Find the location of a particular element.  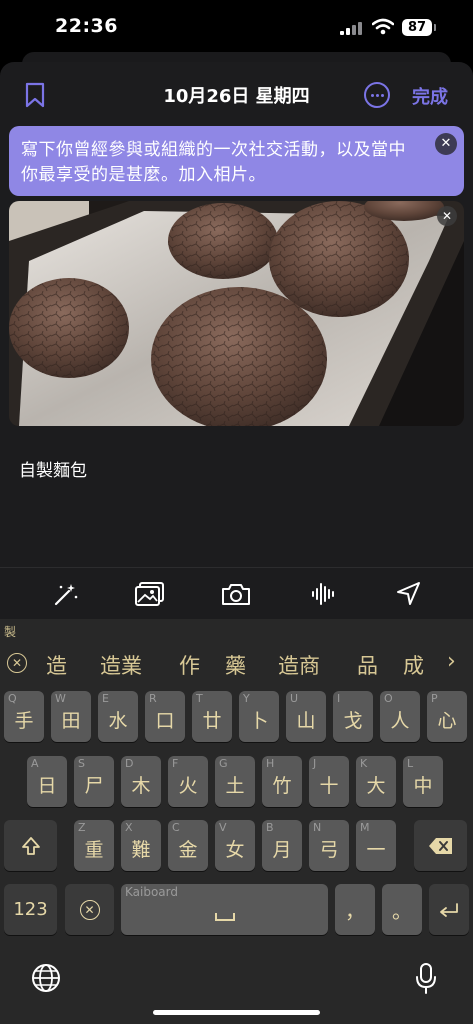

key: V女 is located at coordinates (235, 845).